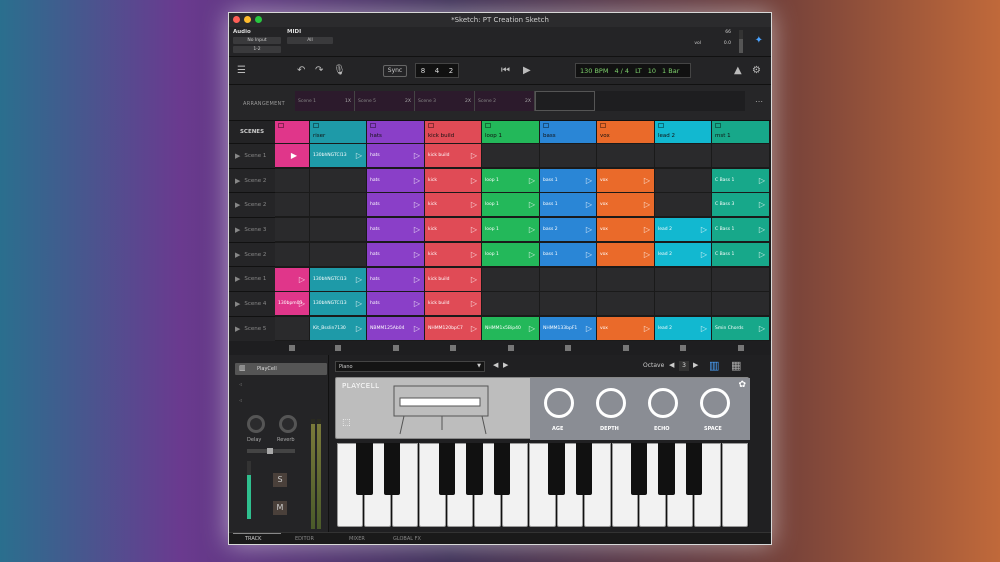 The height and width of the screenshot is (562, 1000). Describe the element at coordinates (736, 365) in the screenshot. I see `pad-grid-icon: ▦` at that location.